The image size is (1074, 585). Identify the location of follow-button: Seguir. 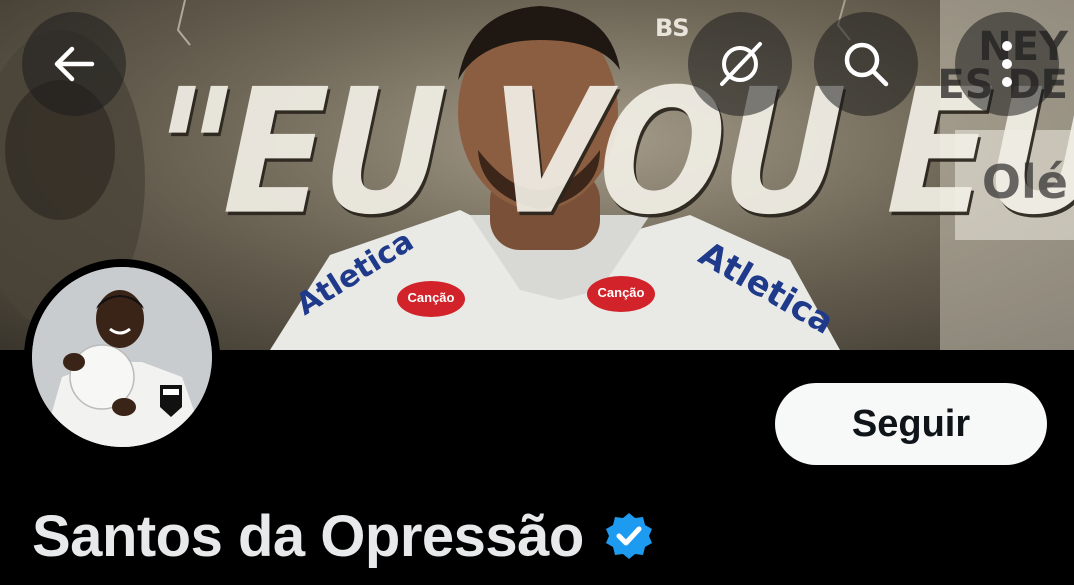
(911, 424).